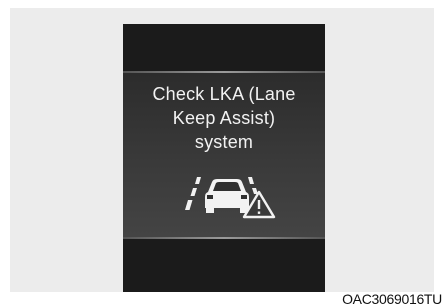  I want to click on display-divider-bottom, so click(224, 238).